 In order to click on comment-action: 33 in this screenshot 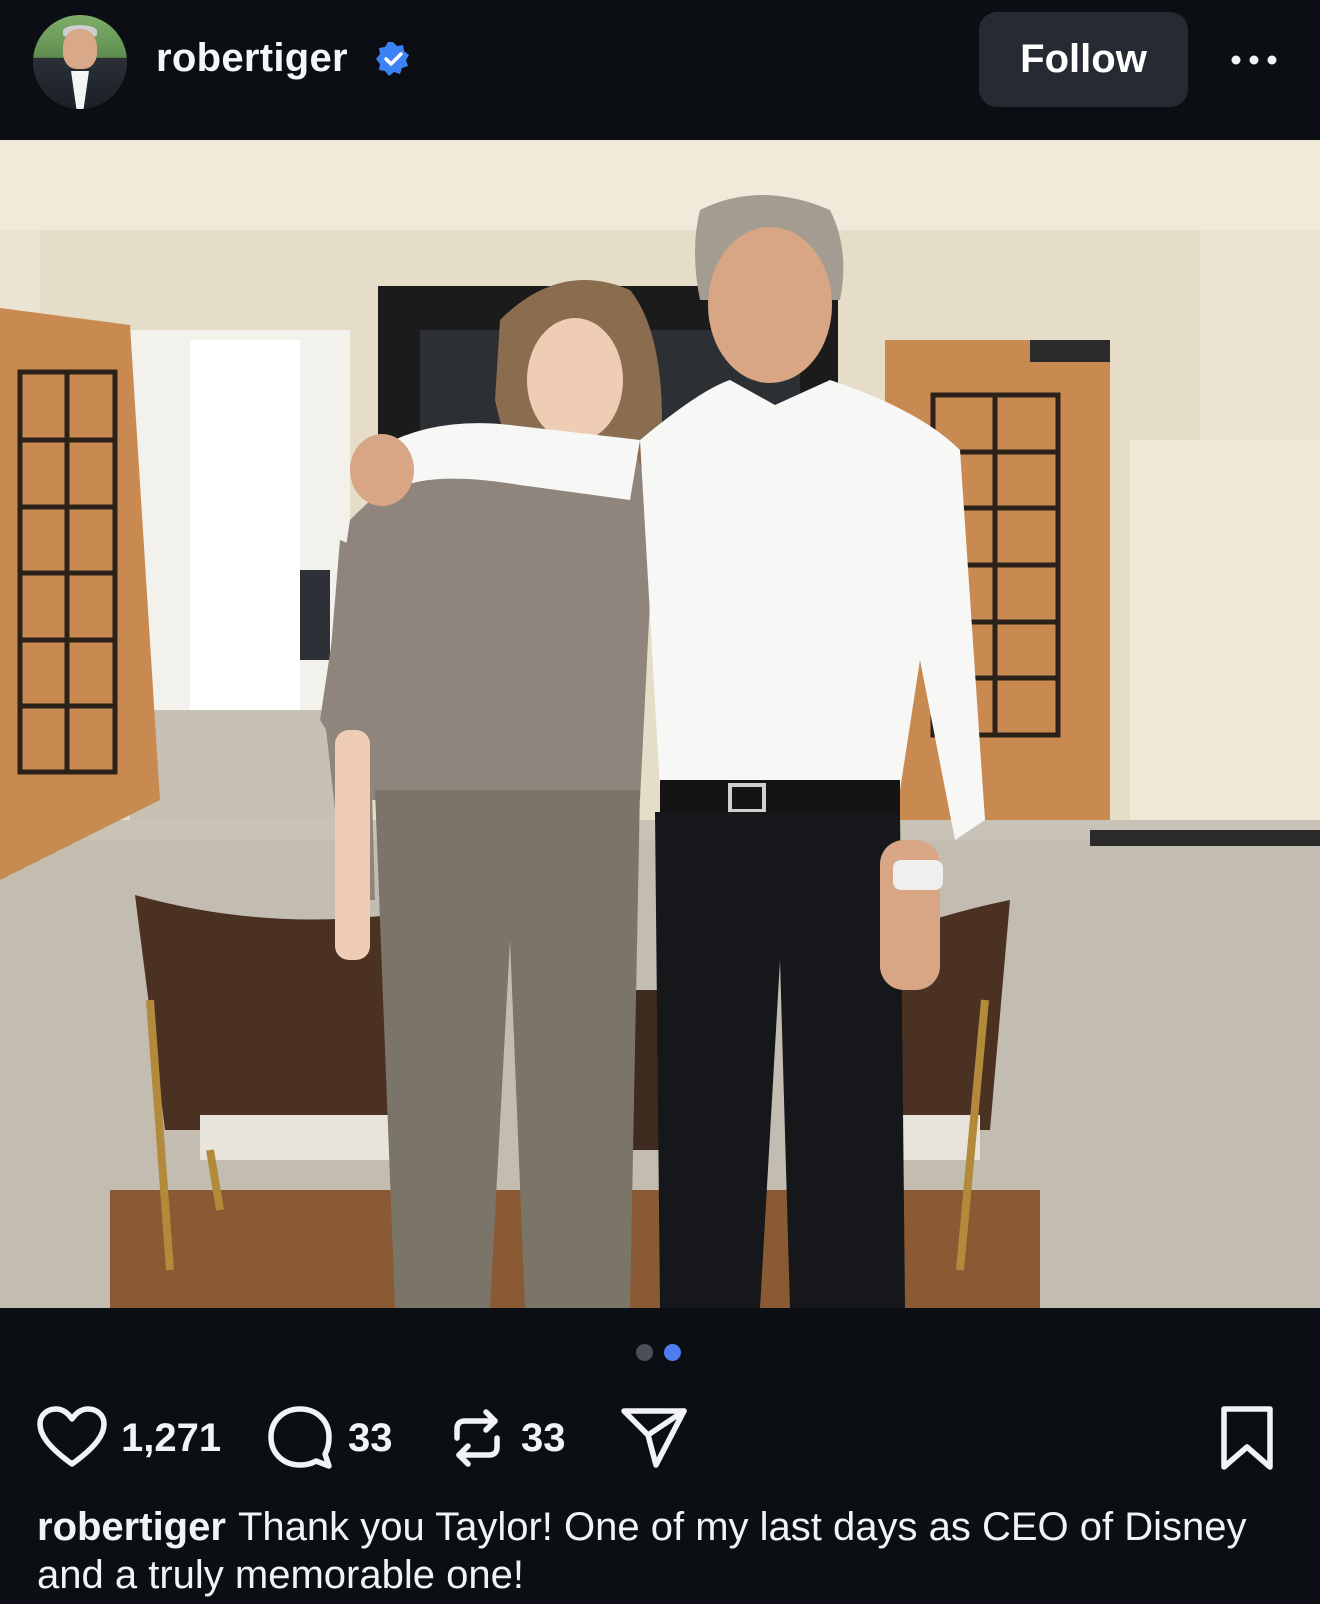, I will do `click(329, 1438)`.